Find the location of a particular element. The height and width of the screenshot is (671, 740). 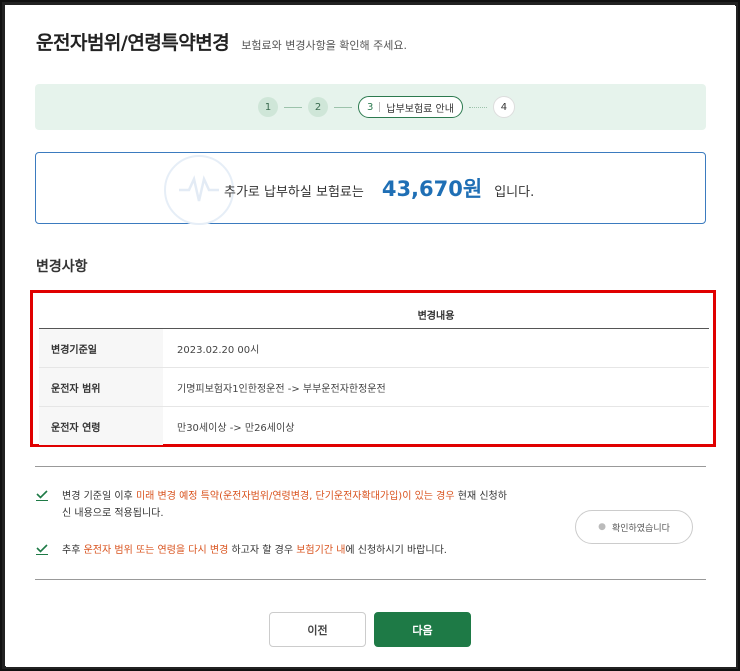

row-value: 기명피보험자1인한정운전 -> 부부운전자한정운전 is located at coordinates (281, 389).